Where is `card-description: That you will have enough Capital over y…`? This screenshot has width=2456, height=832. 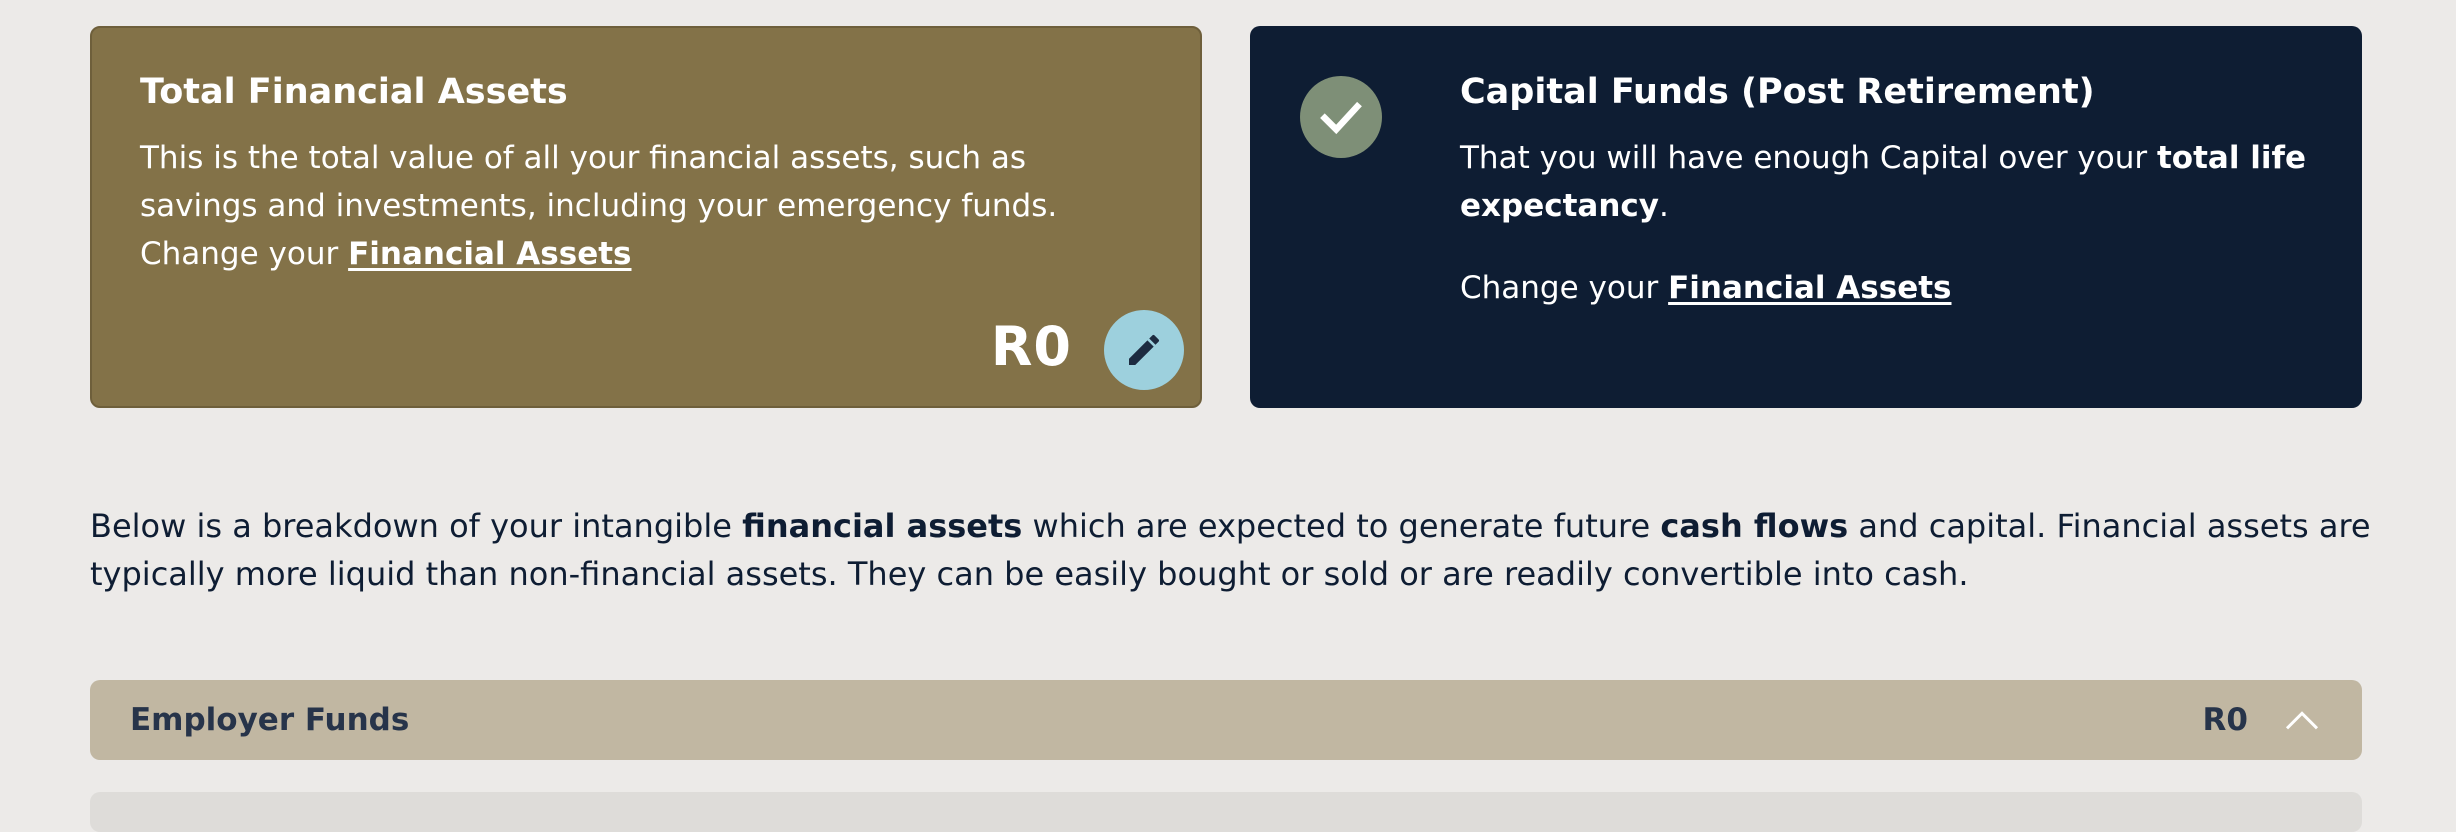
card-description: That you will have enough Capital over y… is located at coordinates (1900, 182).